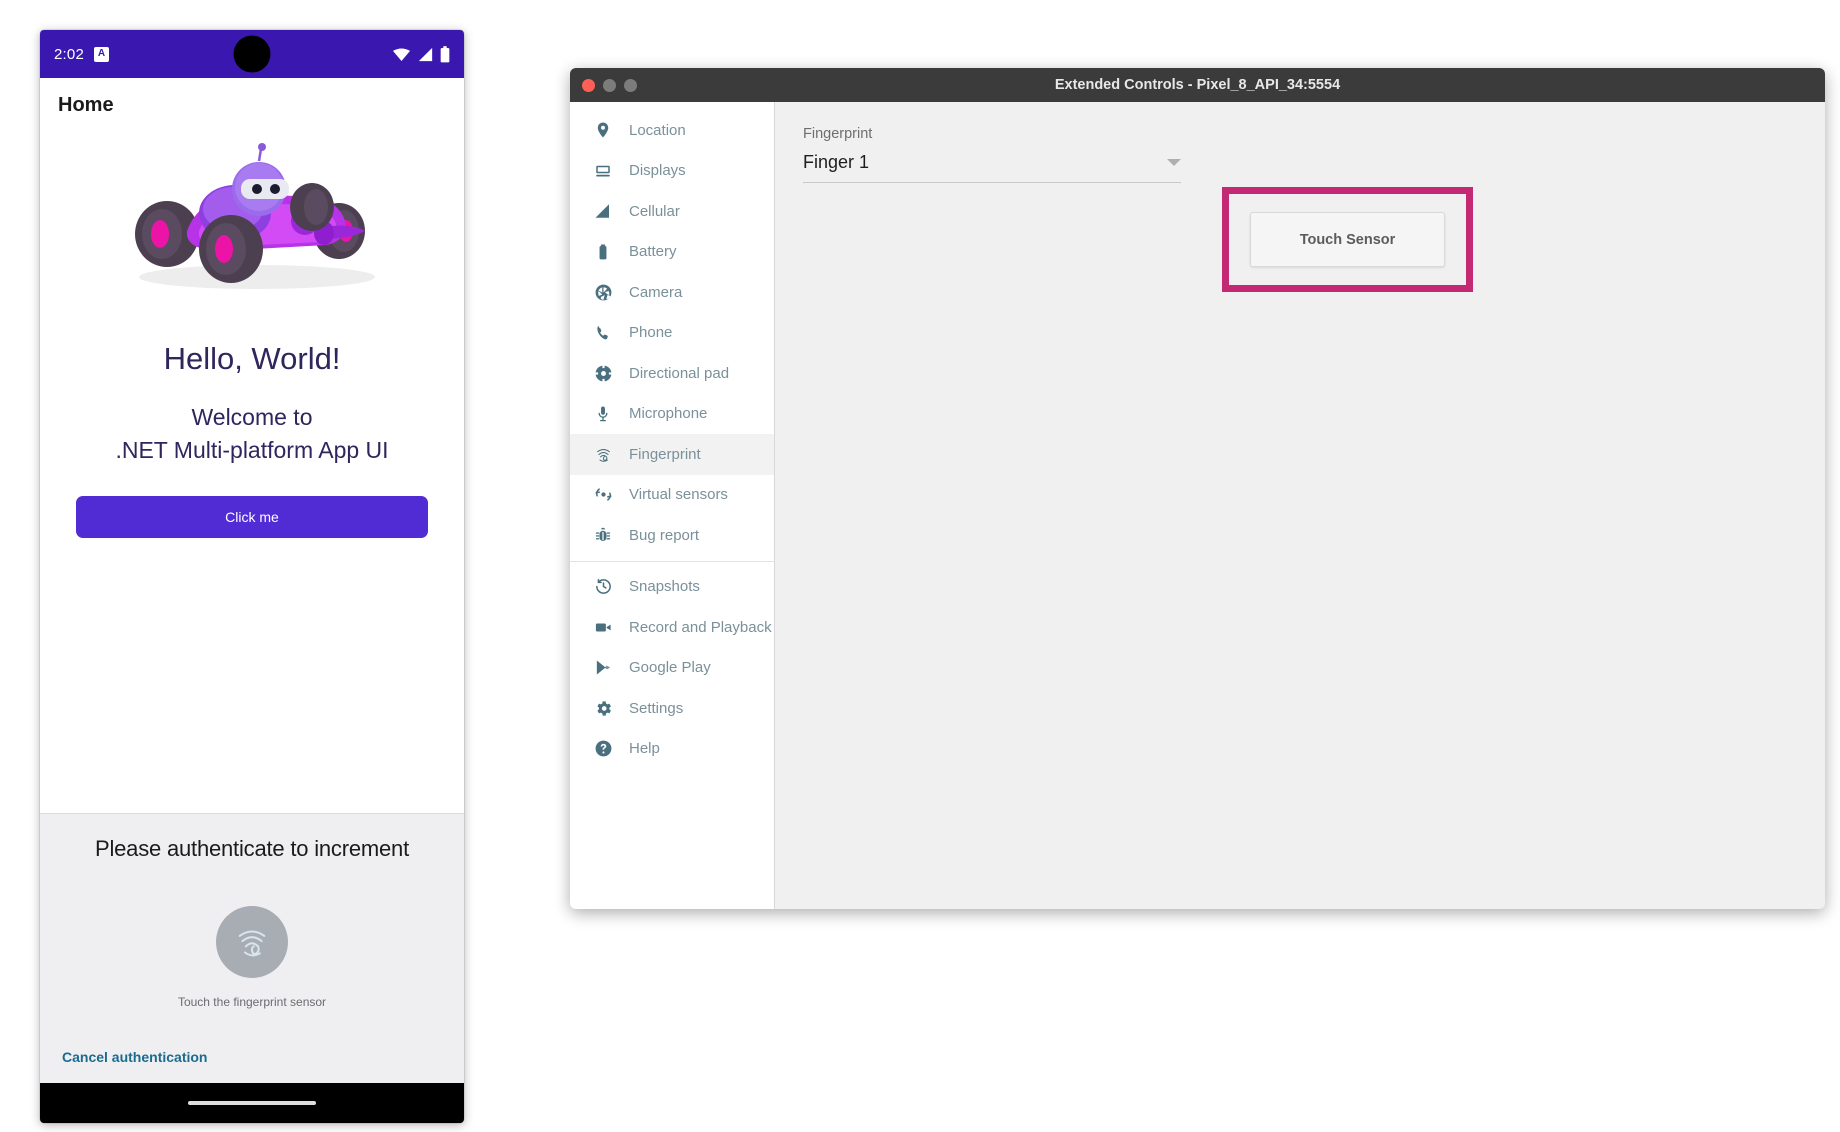 The width and height of the screenshot is (1840, 1132). What do you see at coordinates (255, 216) in the screenshot?
I see `dotnet-bot-racecar-image: 8` at bounding box center [255, 216].